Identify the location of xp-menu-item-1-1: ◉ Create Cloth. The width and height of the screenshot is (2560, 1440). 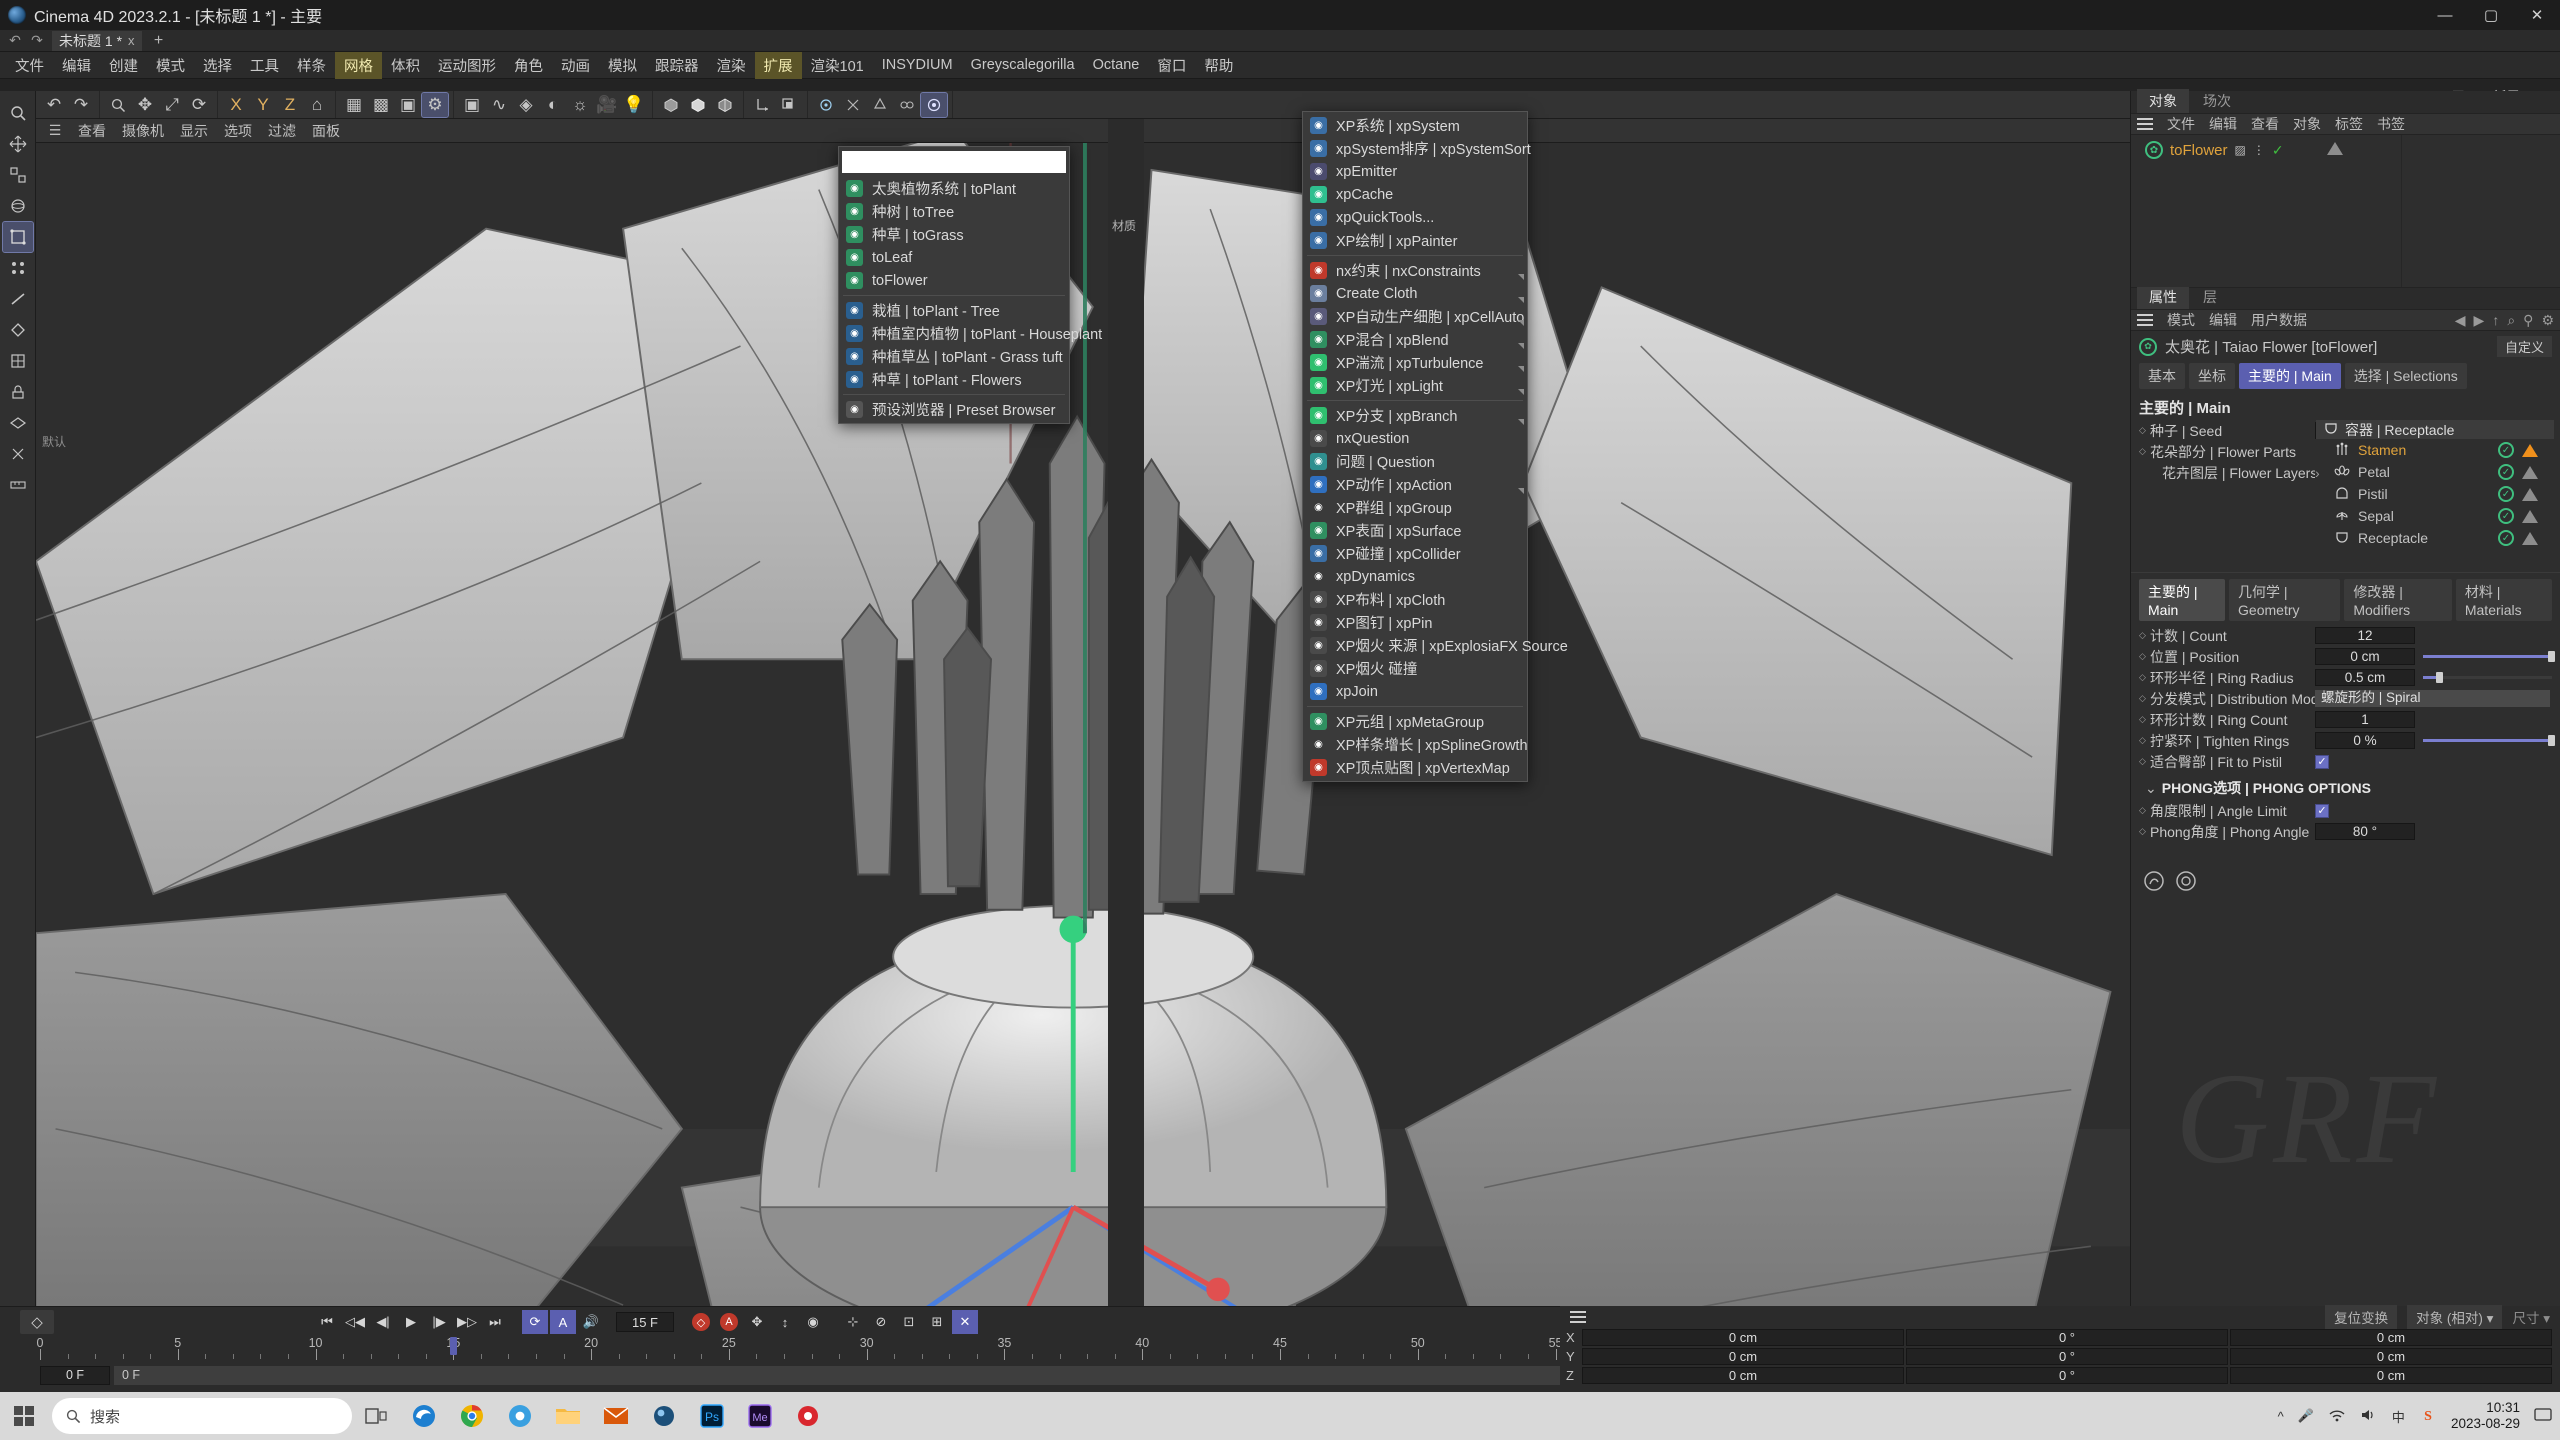
(1415, 293).